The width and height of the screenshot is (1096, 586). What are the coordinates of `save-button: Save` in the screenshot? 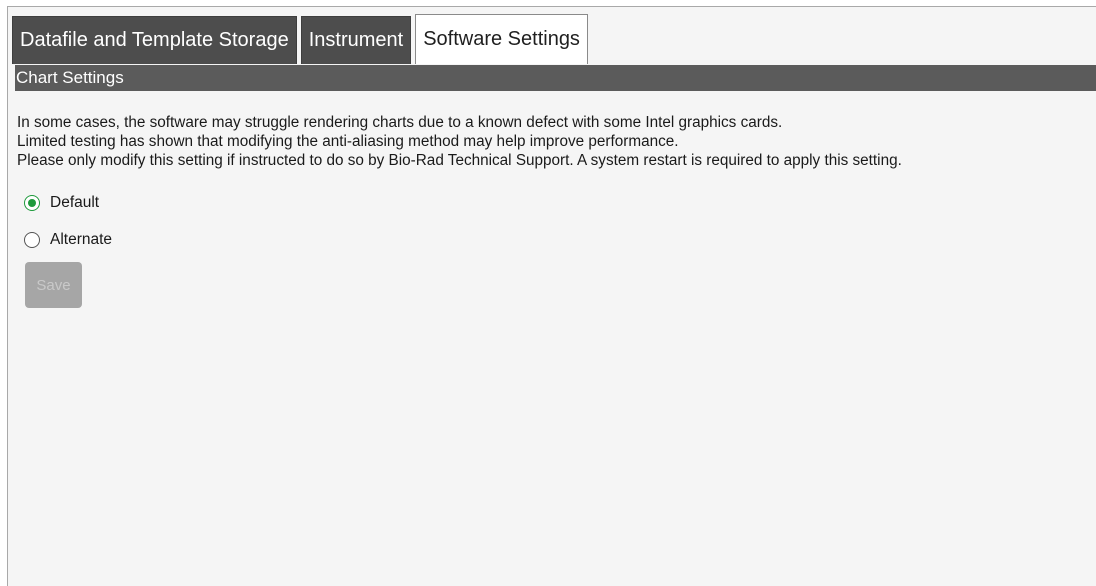 It's located at (53, 285).